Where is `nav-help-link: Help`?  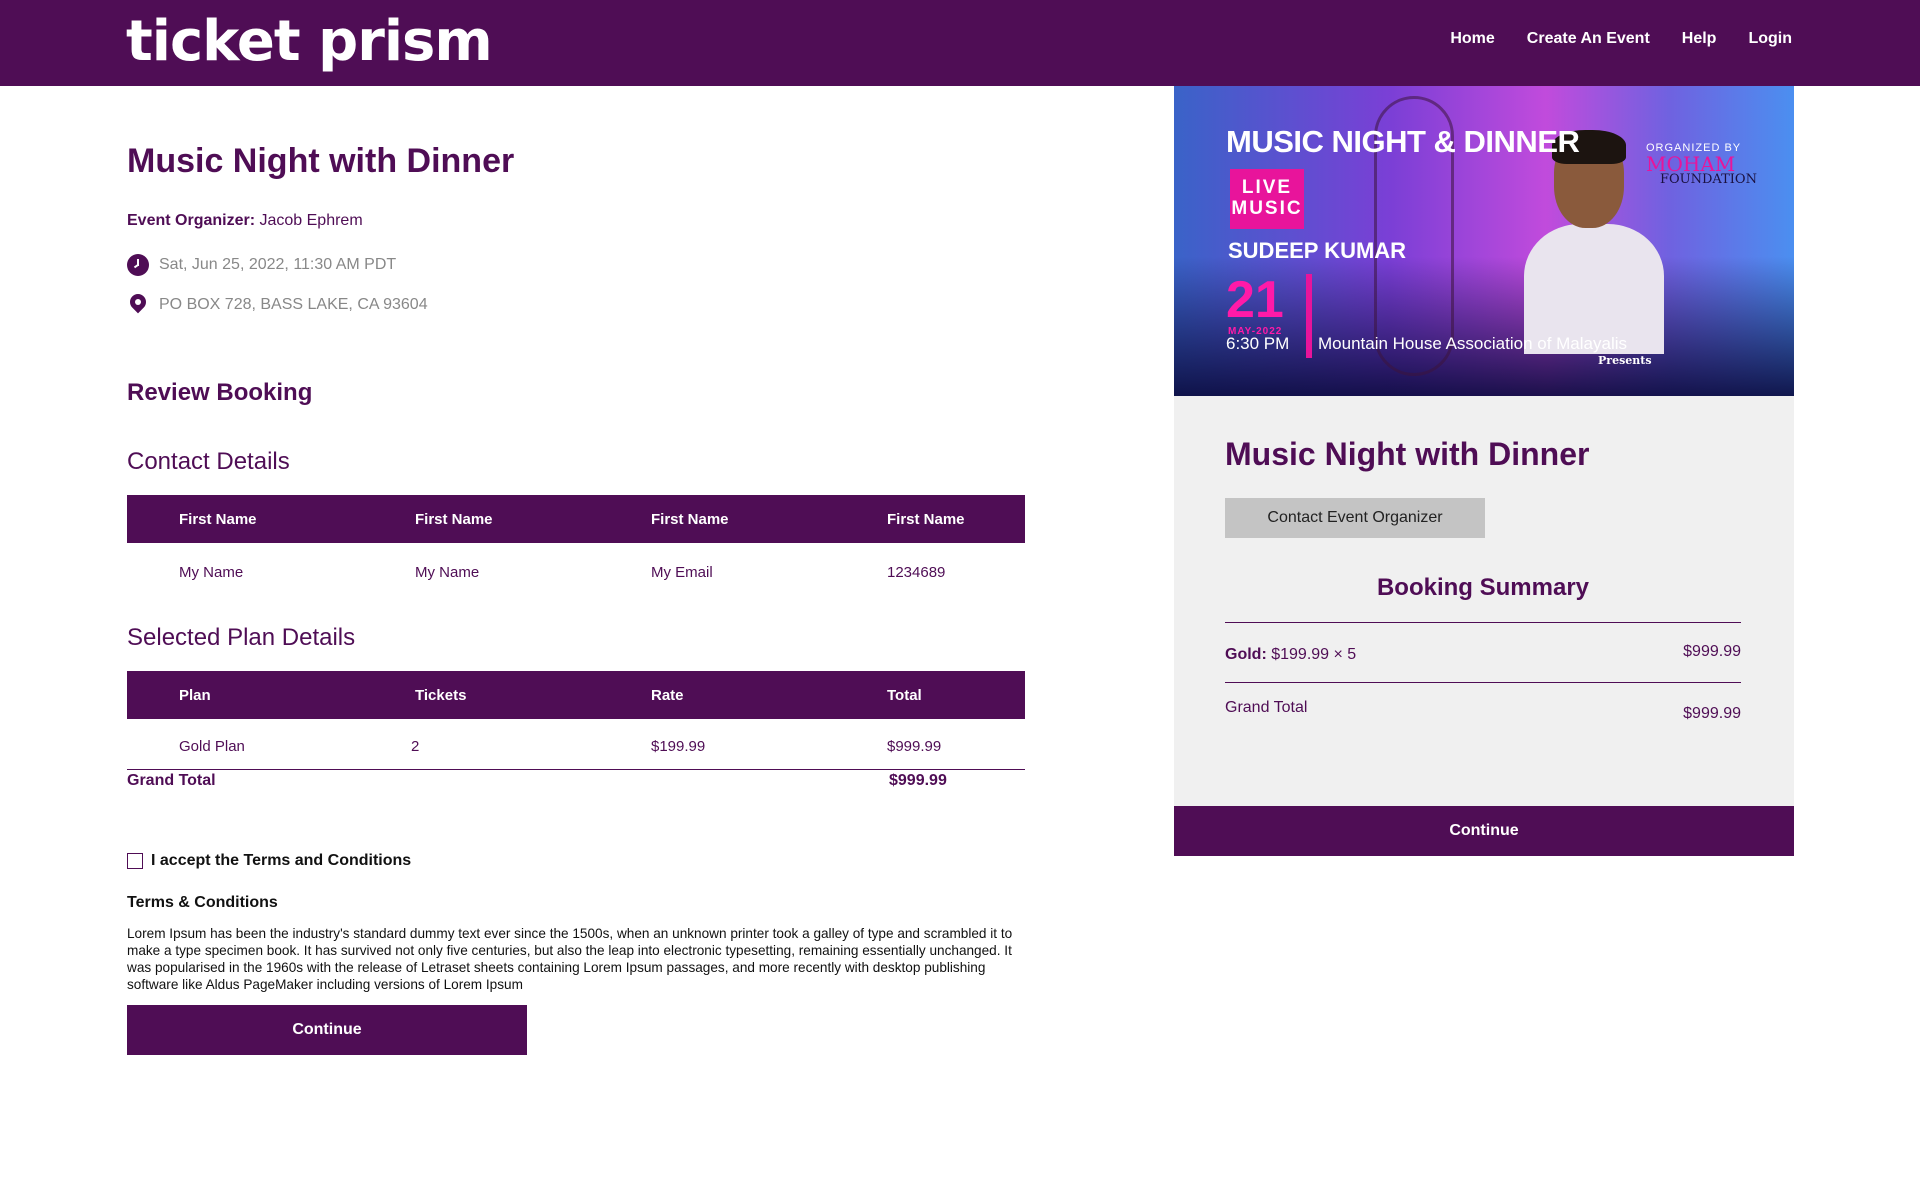 nav-help-link: Help is located at coordinates (1699, 39).